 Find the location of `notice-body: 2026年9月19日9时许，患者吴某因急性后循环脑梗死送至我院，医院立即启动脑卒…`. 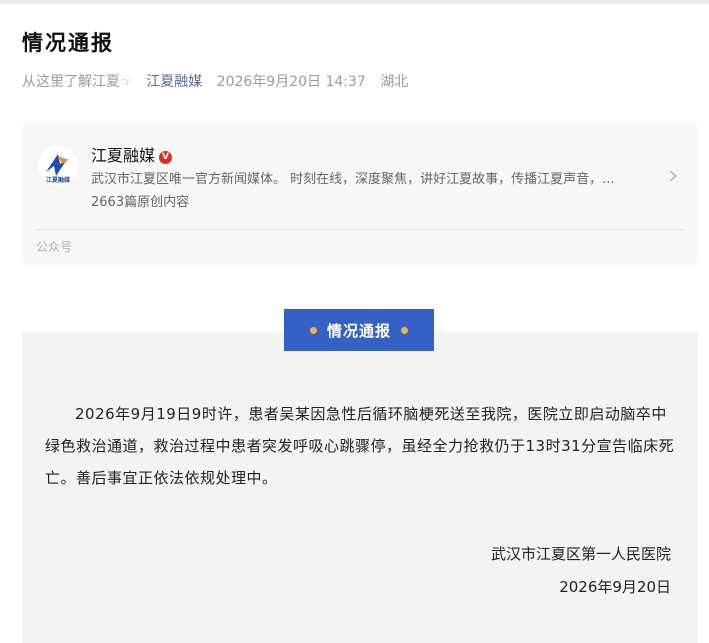

notice-body: 2026年9月19日9时许，患者吴某因急性后循环脑梗死送至我院，医院立即启动脑卒… is located at coordinates (360, 446).